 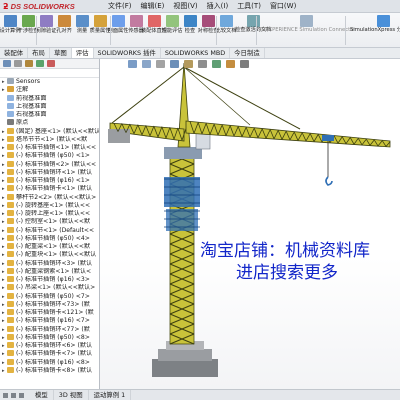 I want to click on ribbon-button-13: 比较文档, so click(x=226, y=24).